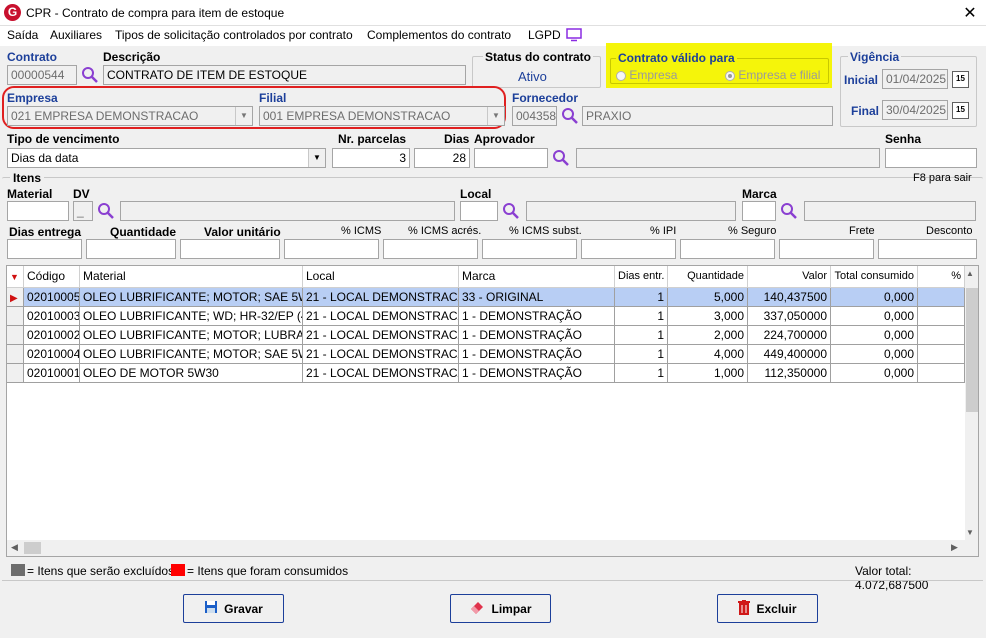  I want to click on col-total-consumido: Total consumido, so click(874, 277).